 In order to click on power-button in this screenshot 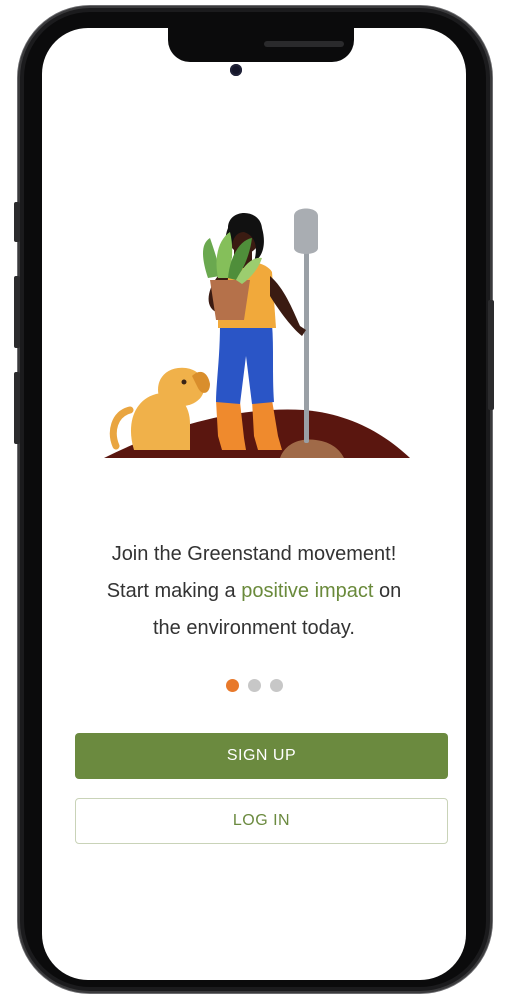, I will do `click(491, 355)`.